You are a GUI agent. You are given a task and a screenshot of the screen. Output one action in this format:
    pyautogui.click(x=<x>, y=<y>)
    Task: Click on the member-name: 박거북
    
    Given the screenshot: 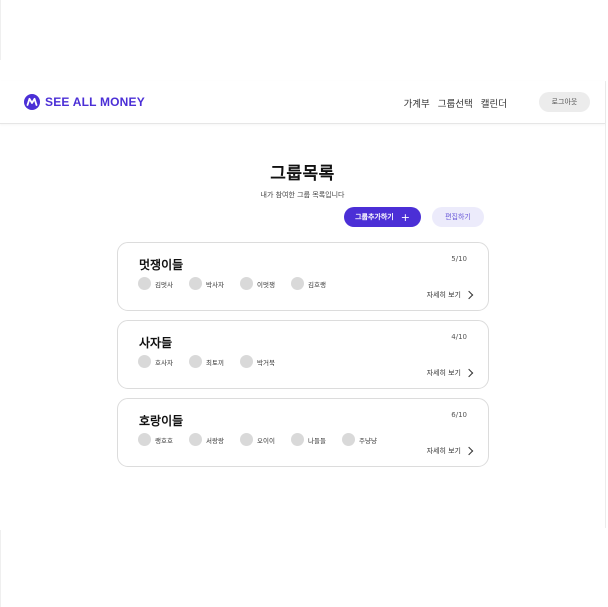 What is the action you would take?
    pyautogui.click(x=266, y=362)
    